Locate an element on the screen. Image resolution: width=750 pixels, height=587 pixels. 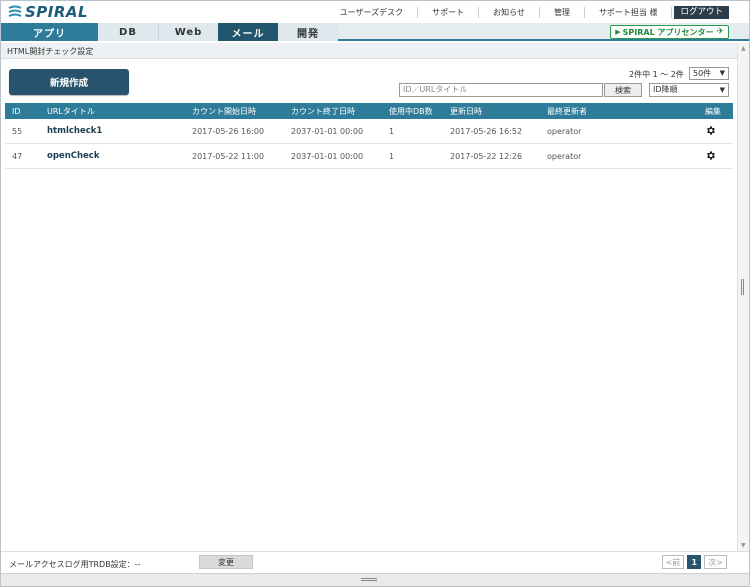
row-title-link: openCheck is located at coordinates (73, 156).